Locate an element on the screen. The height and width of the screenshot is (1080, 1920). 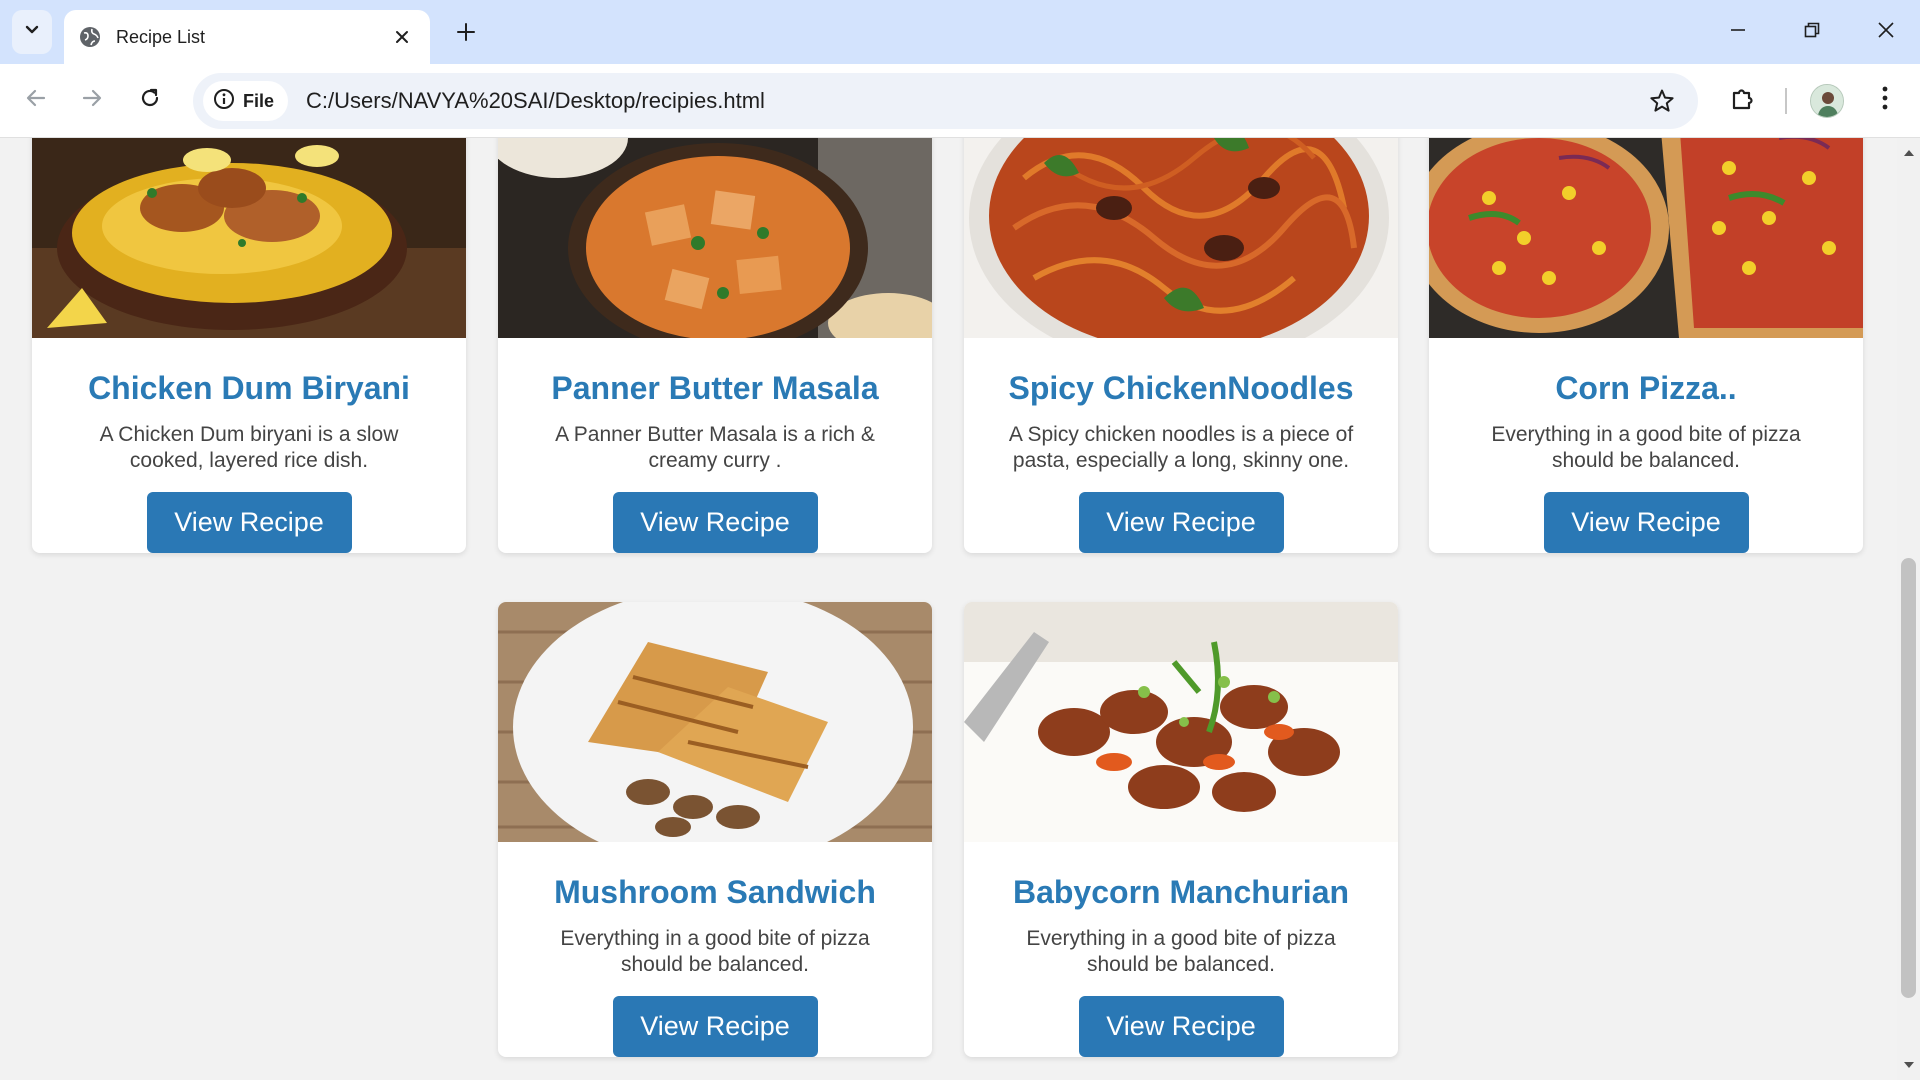
recipe-image-manchurian is located at coordinates (1181, 722).